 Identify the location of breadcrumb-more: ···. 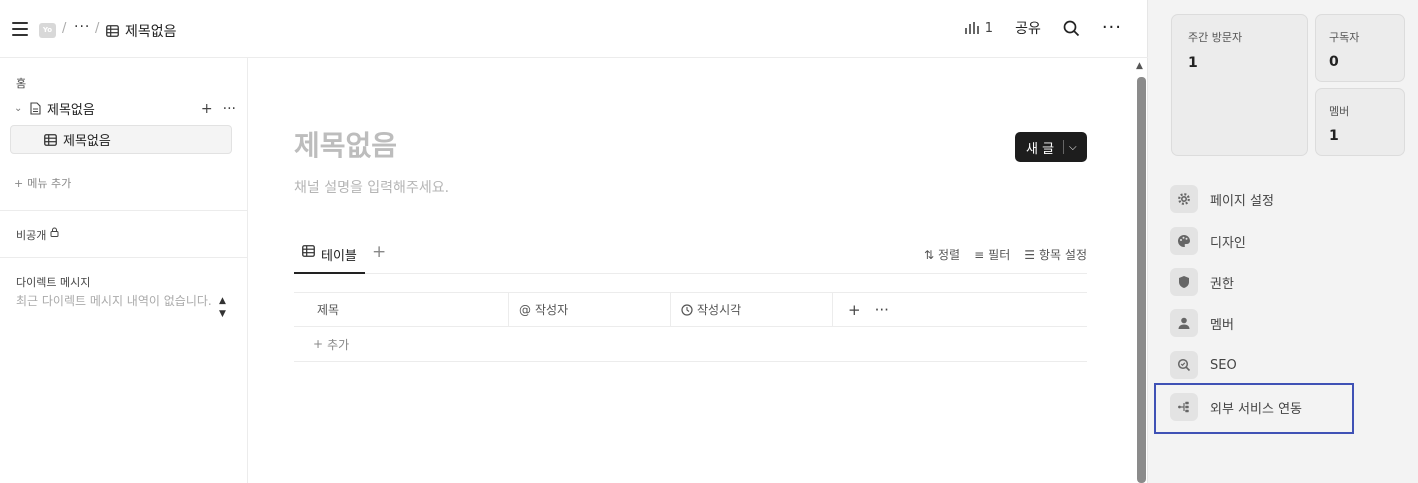
(82, 27).